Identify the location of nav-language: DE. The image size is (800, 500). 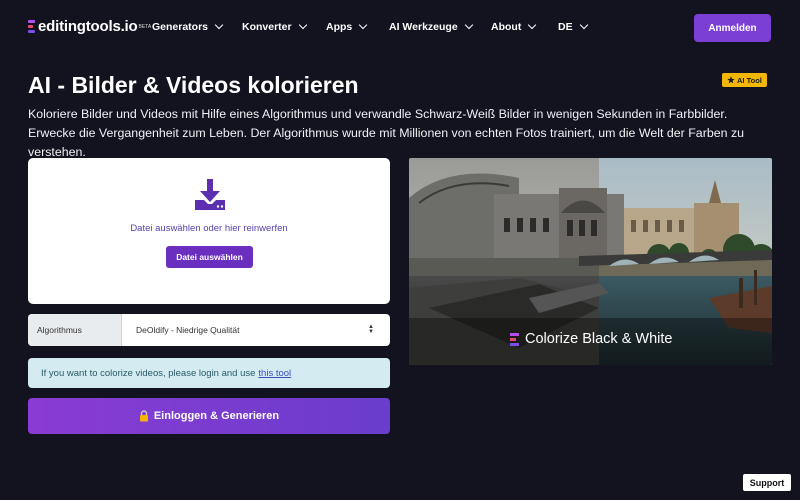
(573, 26).